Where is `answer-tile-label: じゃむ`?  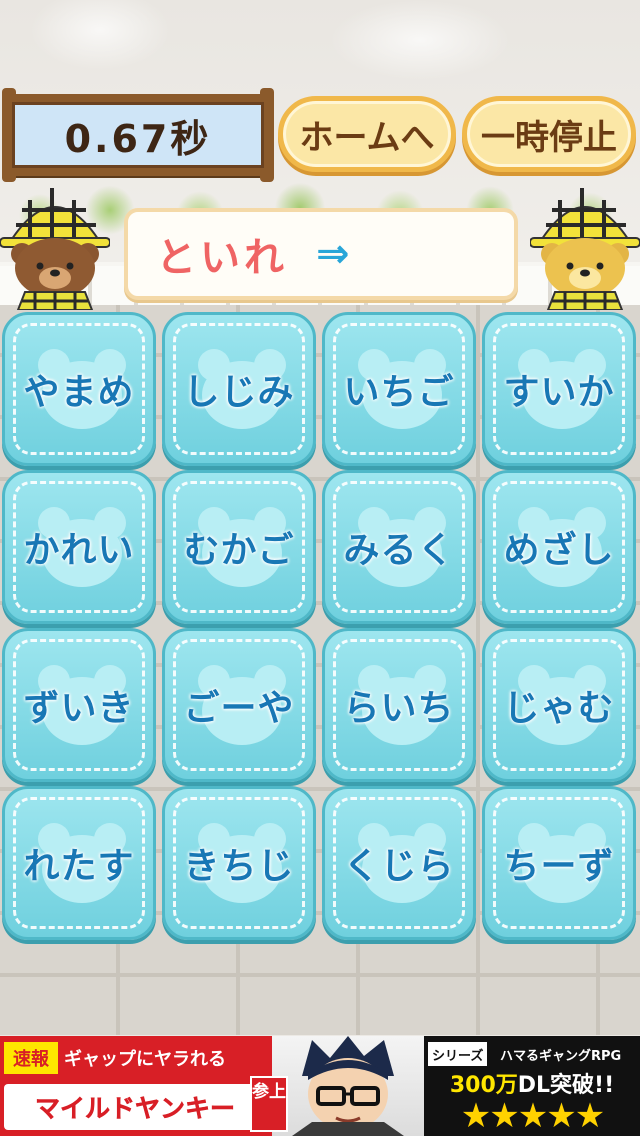 answer-tile-label: じゃむ is located at coordinates (559, 708).